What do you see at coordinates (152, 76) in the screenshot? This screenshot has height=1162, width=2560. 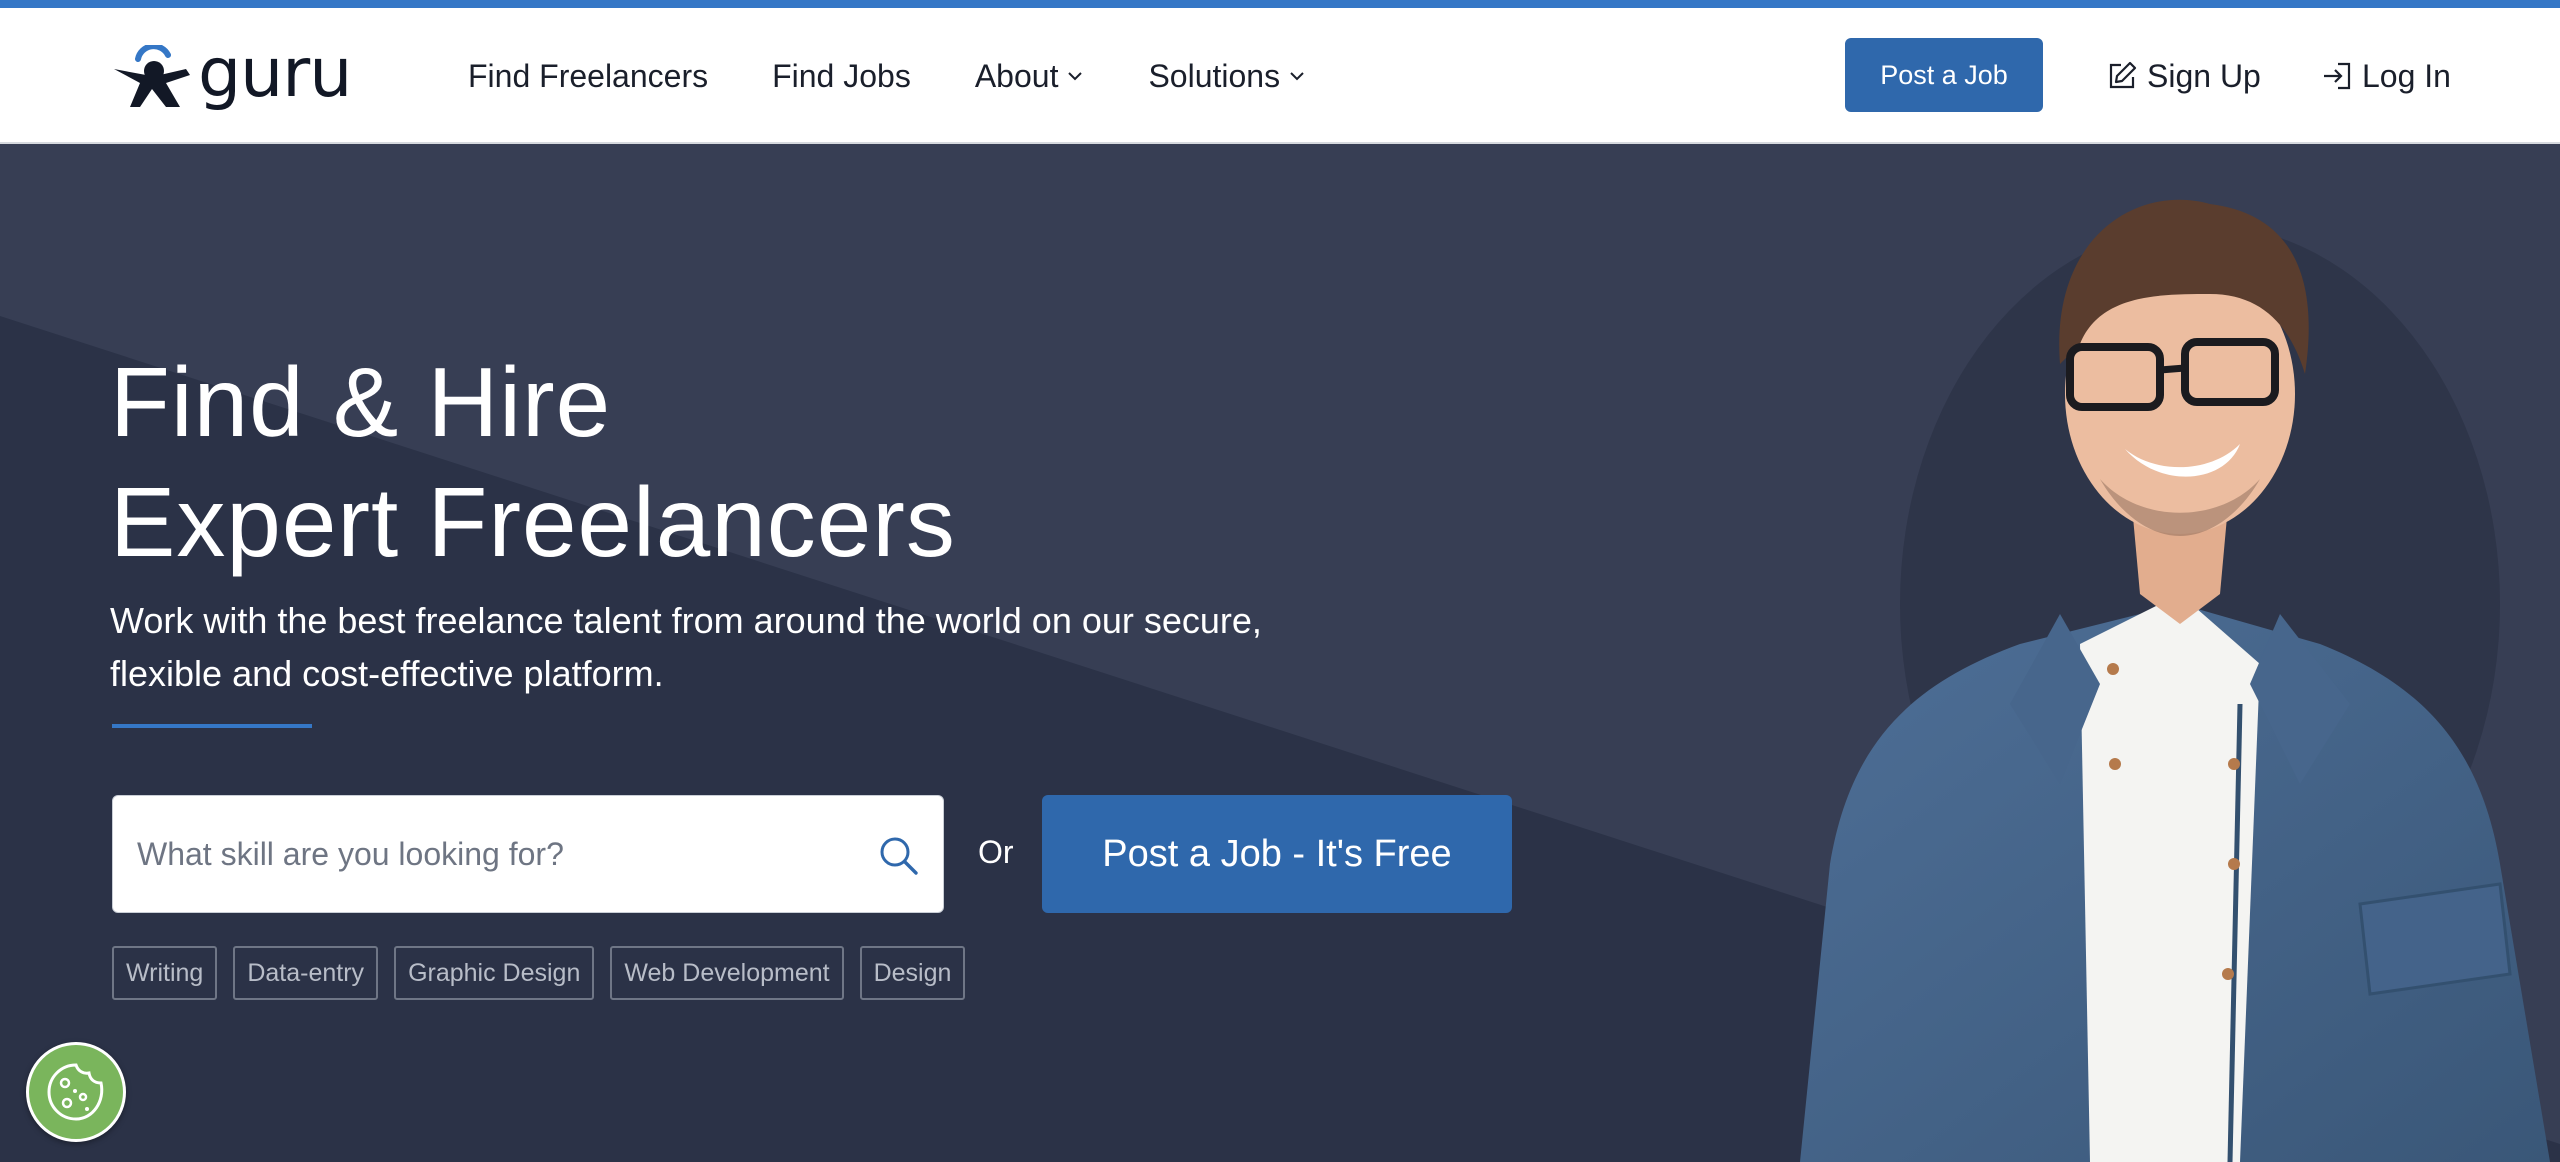 I see `guru-logo-icon` at bounding box center [152, 76].